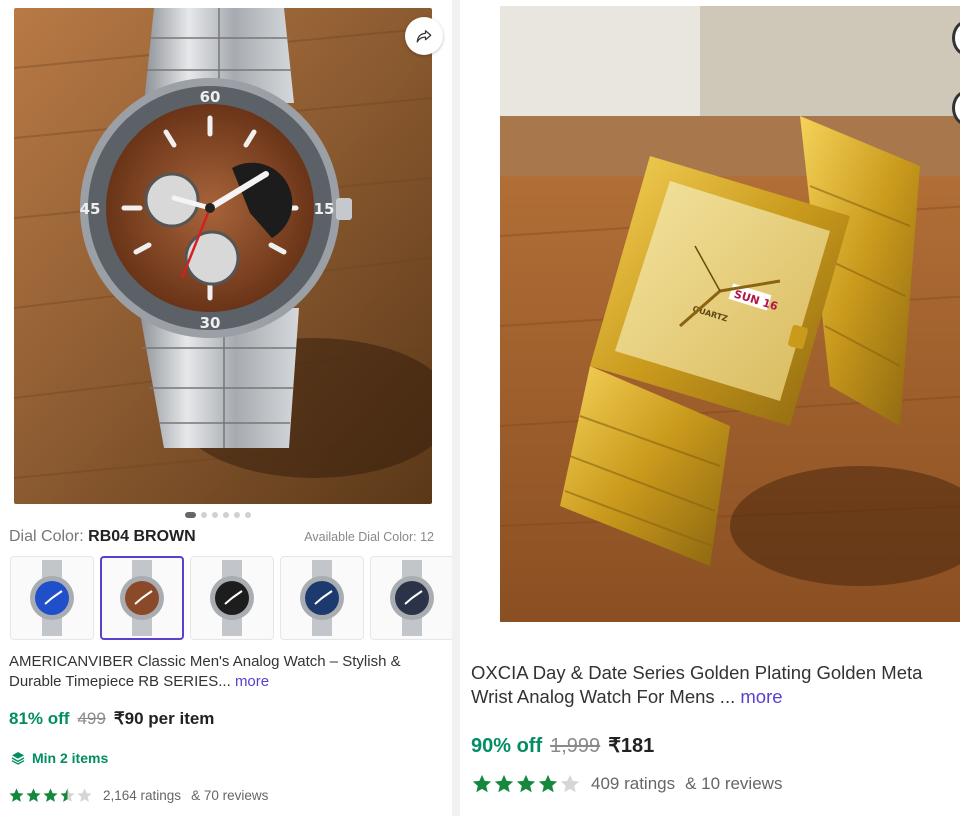 This screenshot has width=960, height=816. I want to click on sale-price: ₹90 per item, so click(164, 718).